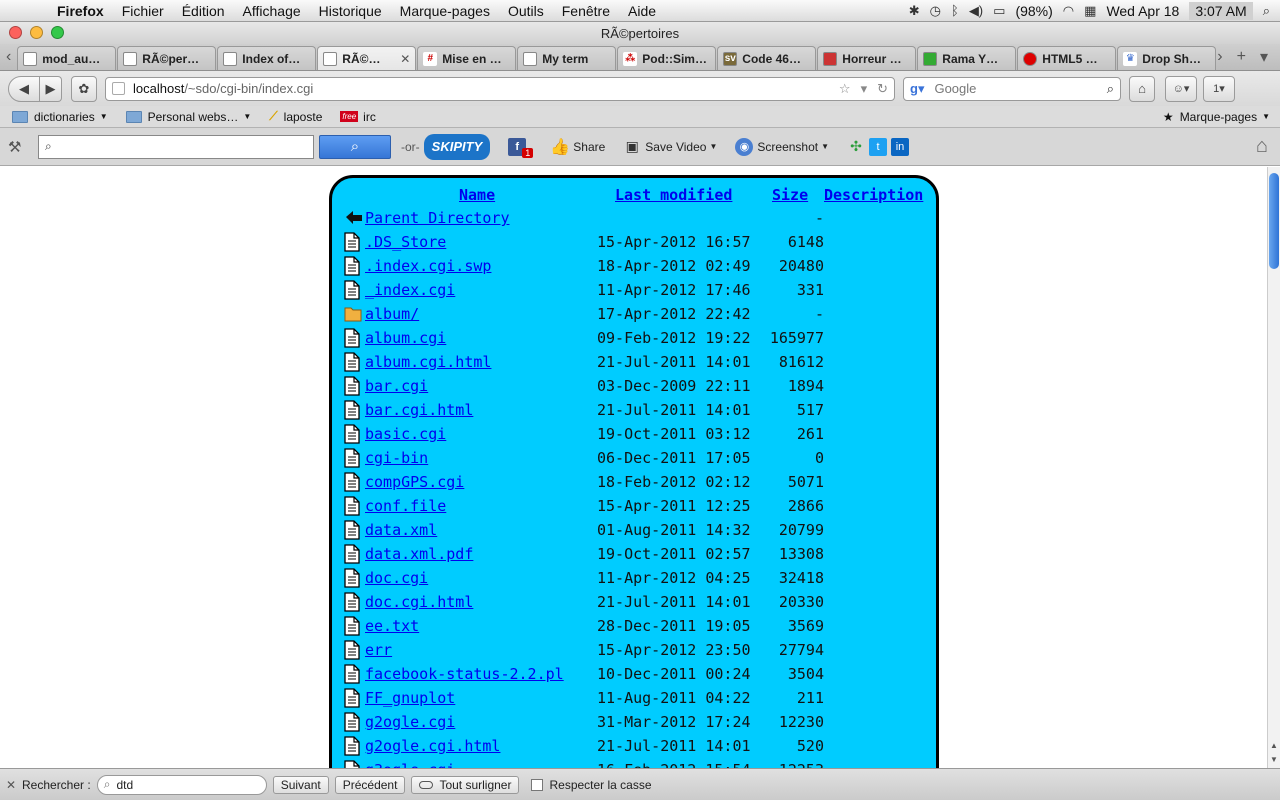 The height and width of the screenshot is (800, 1280). I want to click on share-button: 👍 Share, so click(577, 147).